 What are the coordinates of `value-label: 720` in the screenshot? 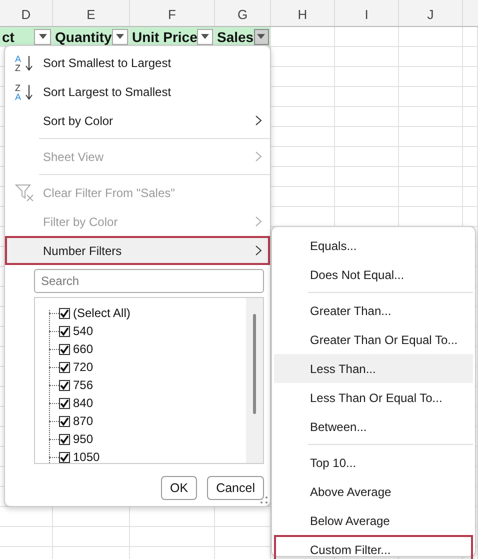 It's located at (83, 367).